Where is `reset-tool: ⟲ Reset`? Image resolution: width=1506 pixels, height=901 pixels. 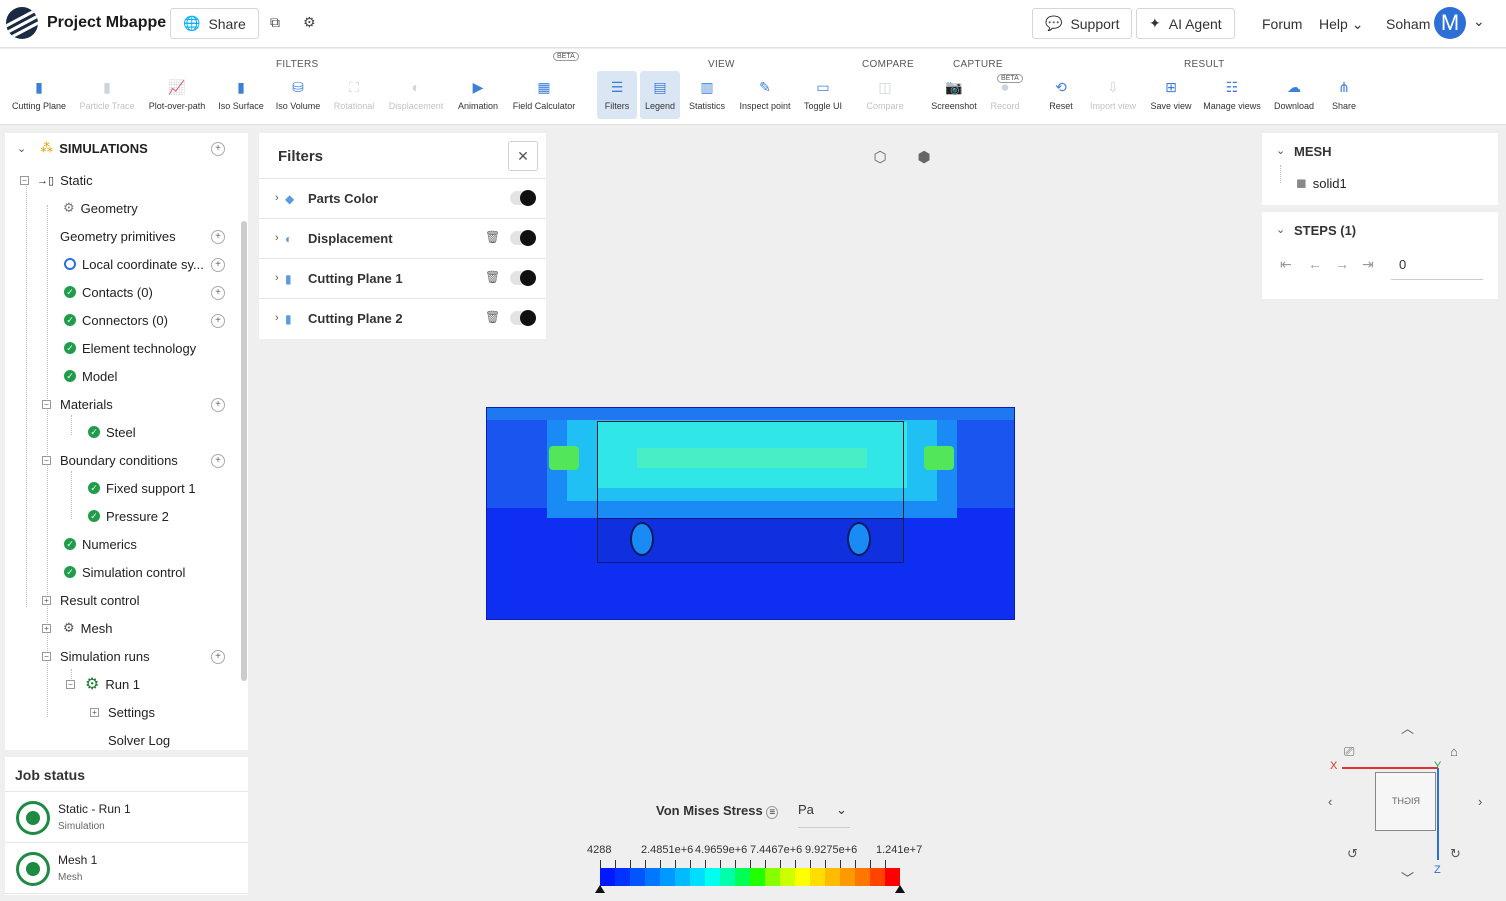
reset-tool: ⟲ Reset is located at coordinates (1061, 95).